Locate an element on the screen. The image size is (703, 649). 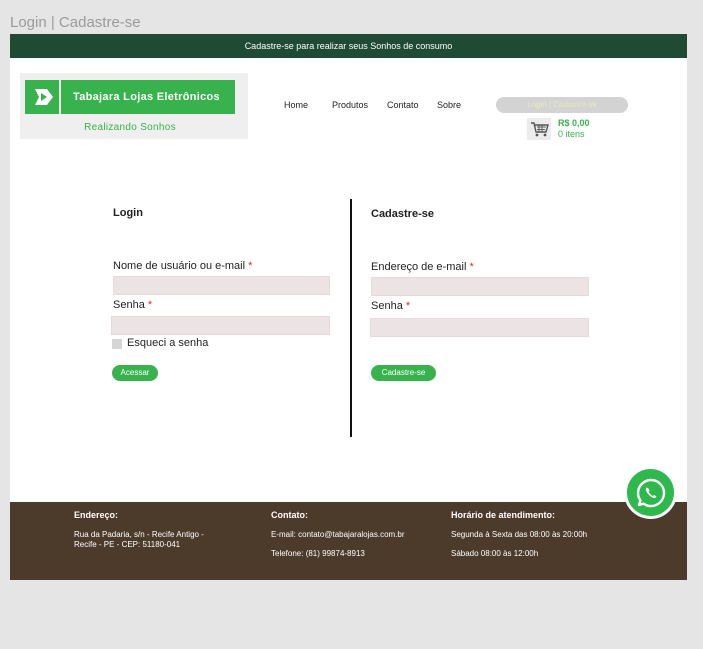
column-divider is located at coordinates (351, 318).